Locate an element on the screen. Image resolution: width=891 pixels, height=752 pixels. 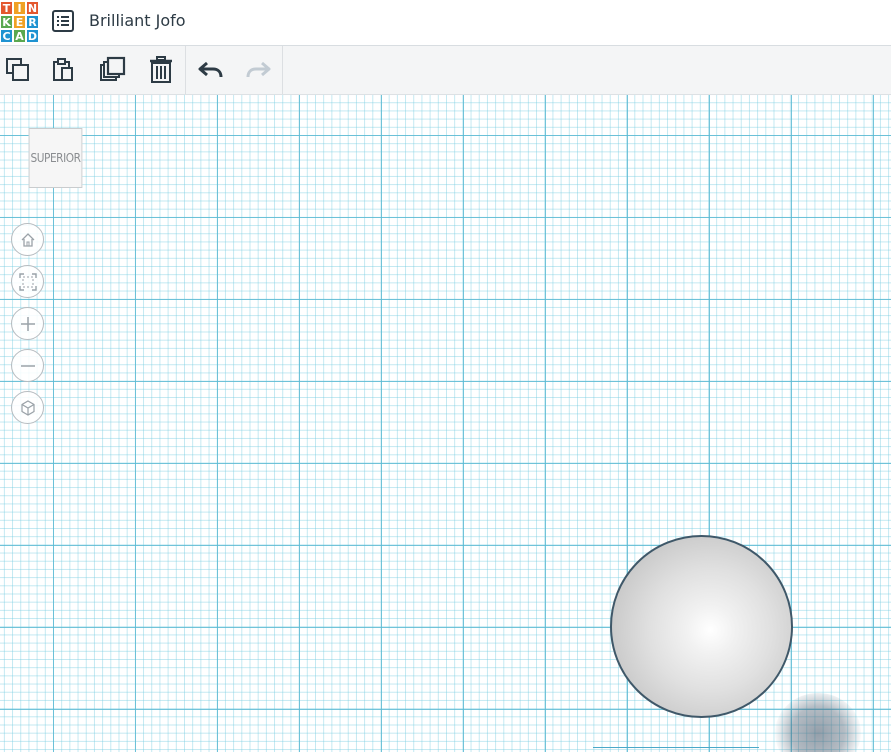
paste-icon is located at coordinates (63, 69).